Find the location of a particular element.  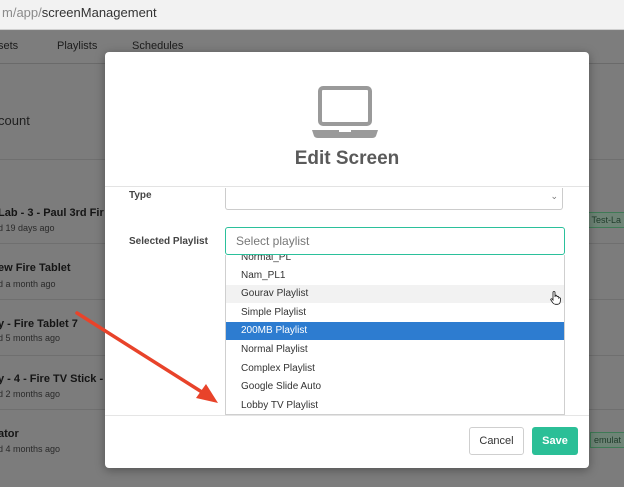

annotation-arrow-icon is located at coordinates (146, 357).